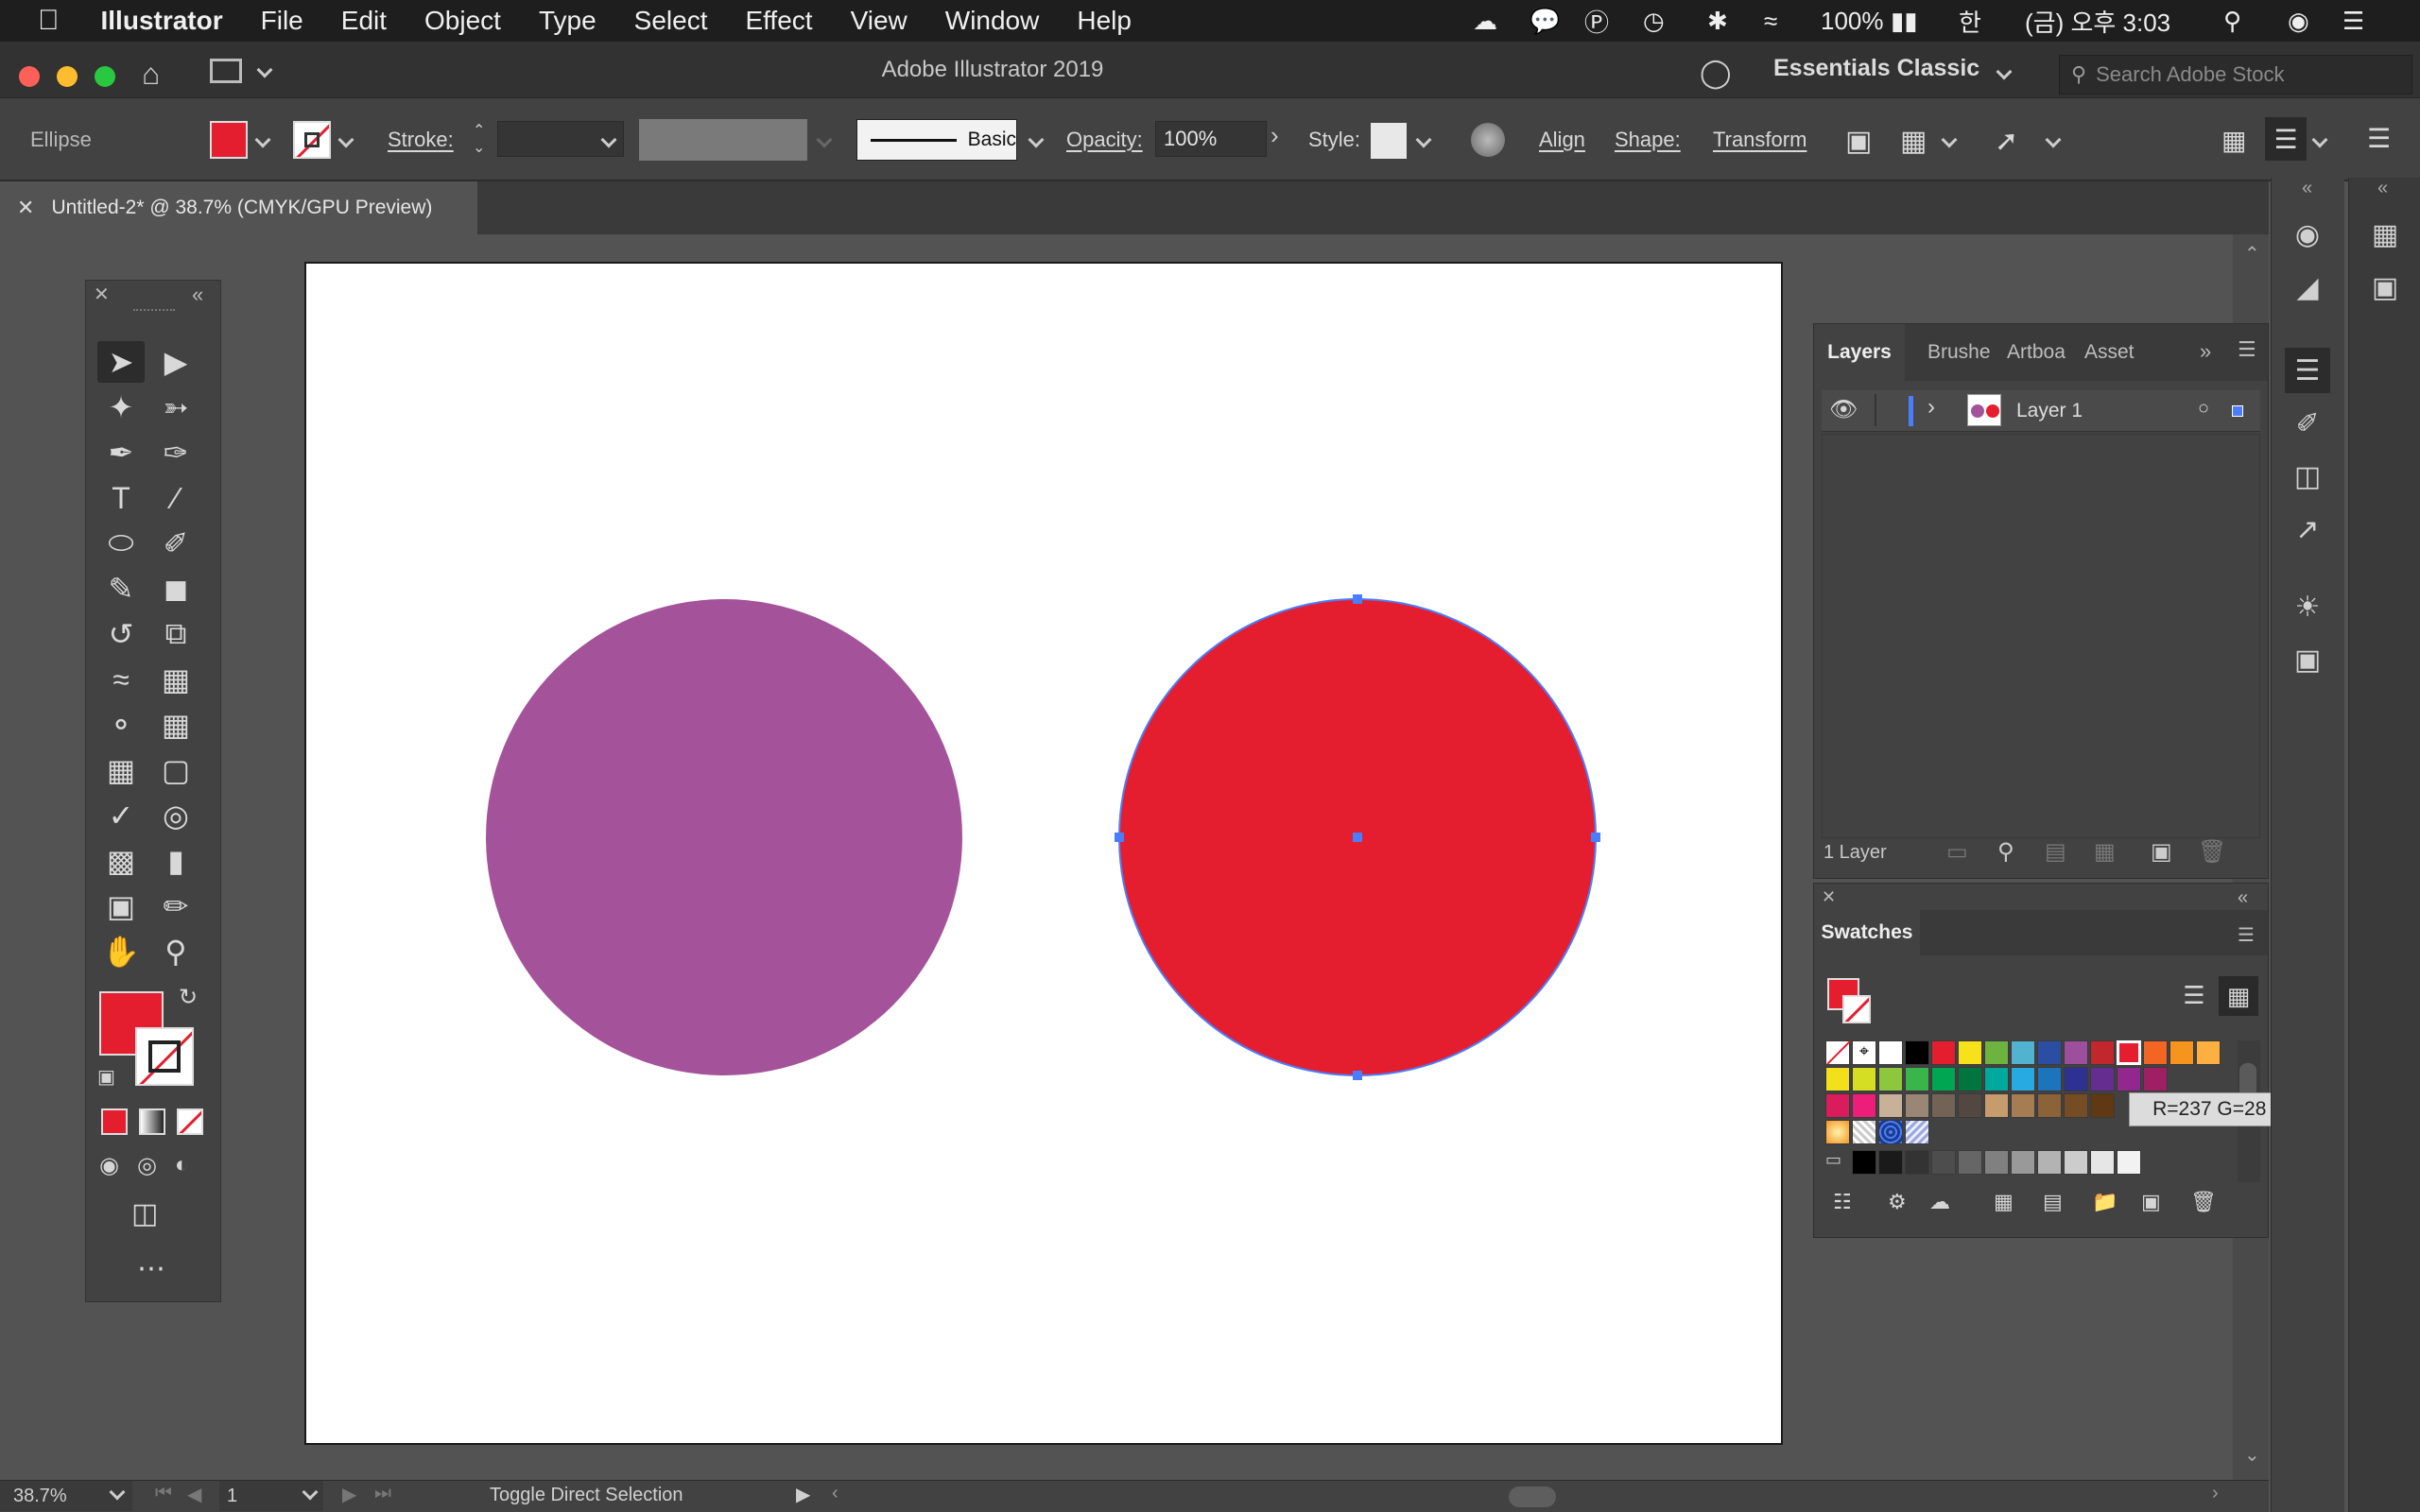  What do you see at coordinates (2238, 996) in the screenshot?
I see `thumbnail-view-icon: ▦` at bounding box center [2238, 996].